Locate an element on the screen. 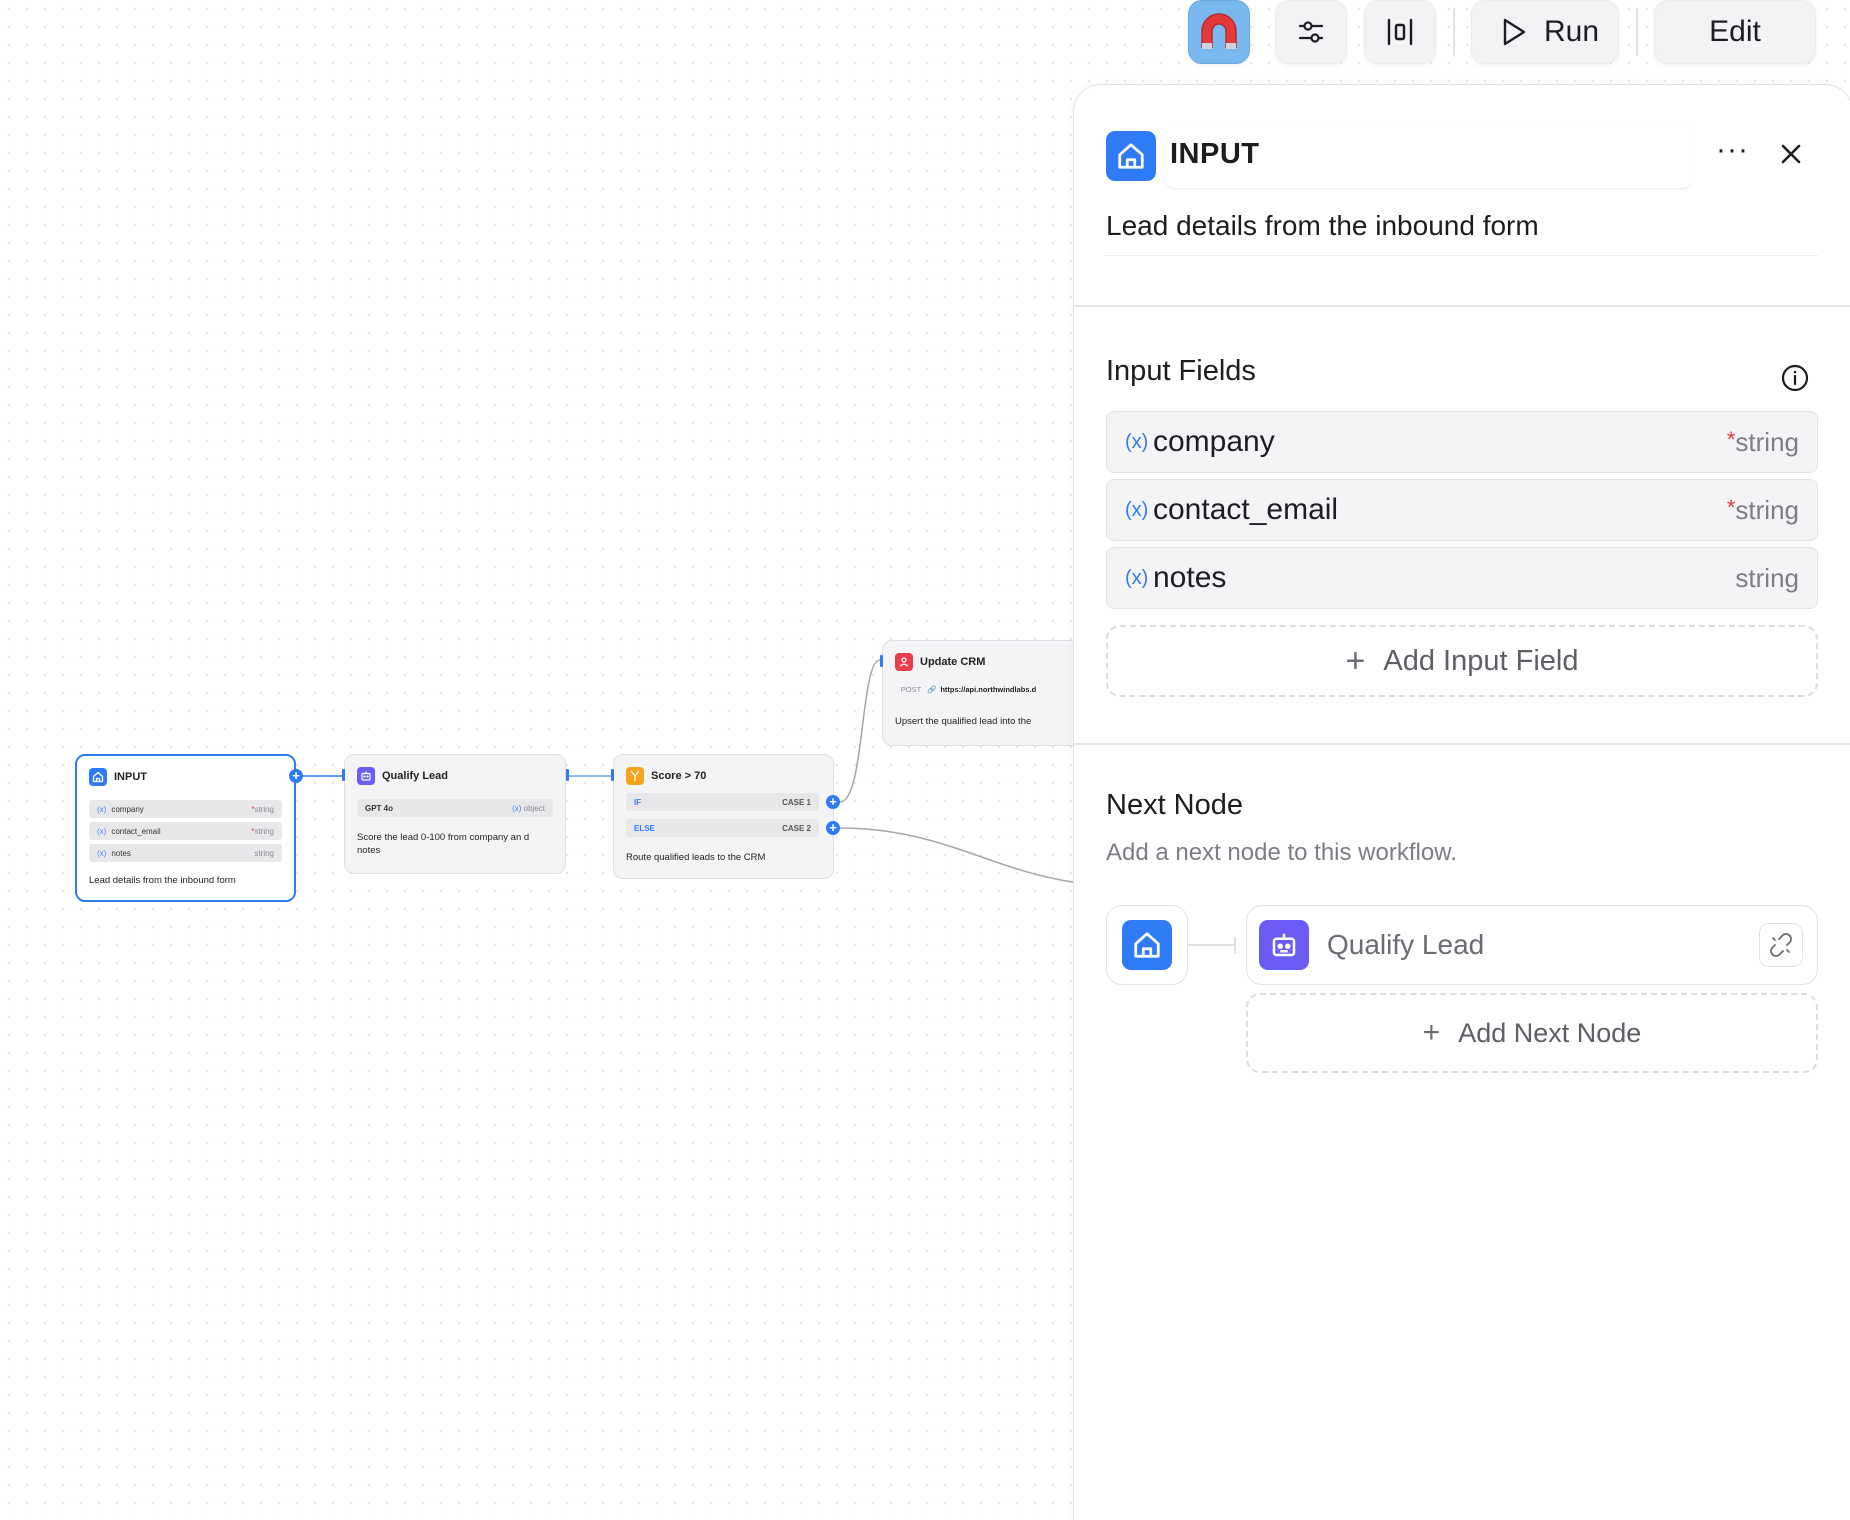 This screenshot has height=1520, width=1850. next-node-hint: Add a next node to this workflow. is located at coordinates (1281, 852).